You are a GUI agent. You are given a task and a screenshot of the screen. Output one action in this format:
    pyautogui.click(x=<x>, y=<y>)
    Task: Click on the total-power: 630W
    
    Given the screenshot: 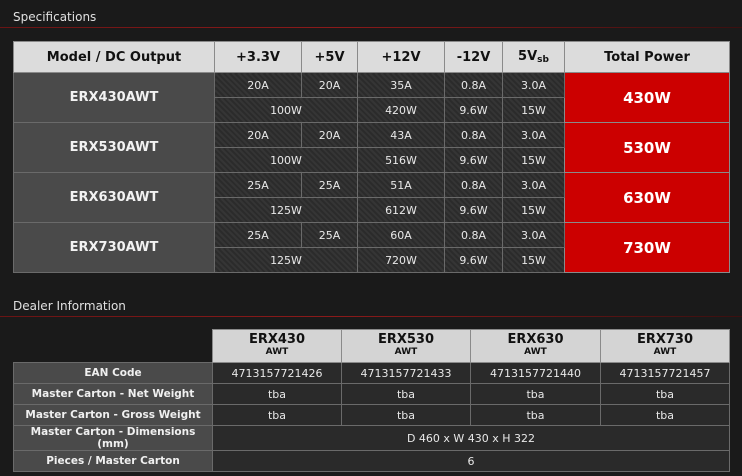 What is the action you would take?
    pyautogui.click(x=647, y=197)
    